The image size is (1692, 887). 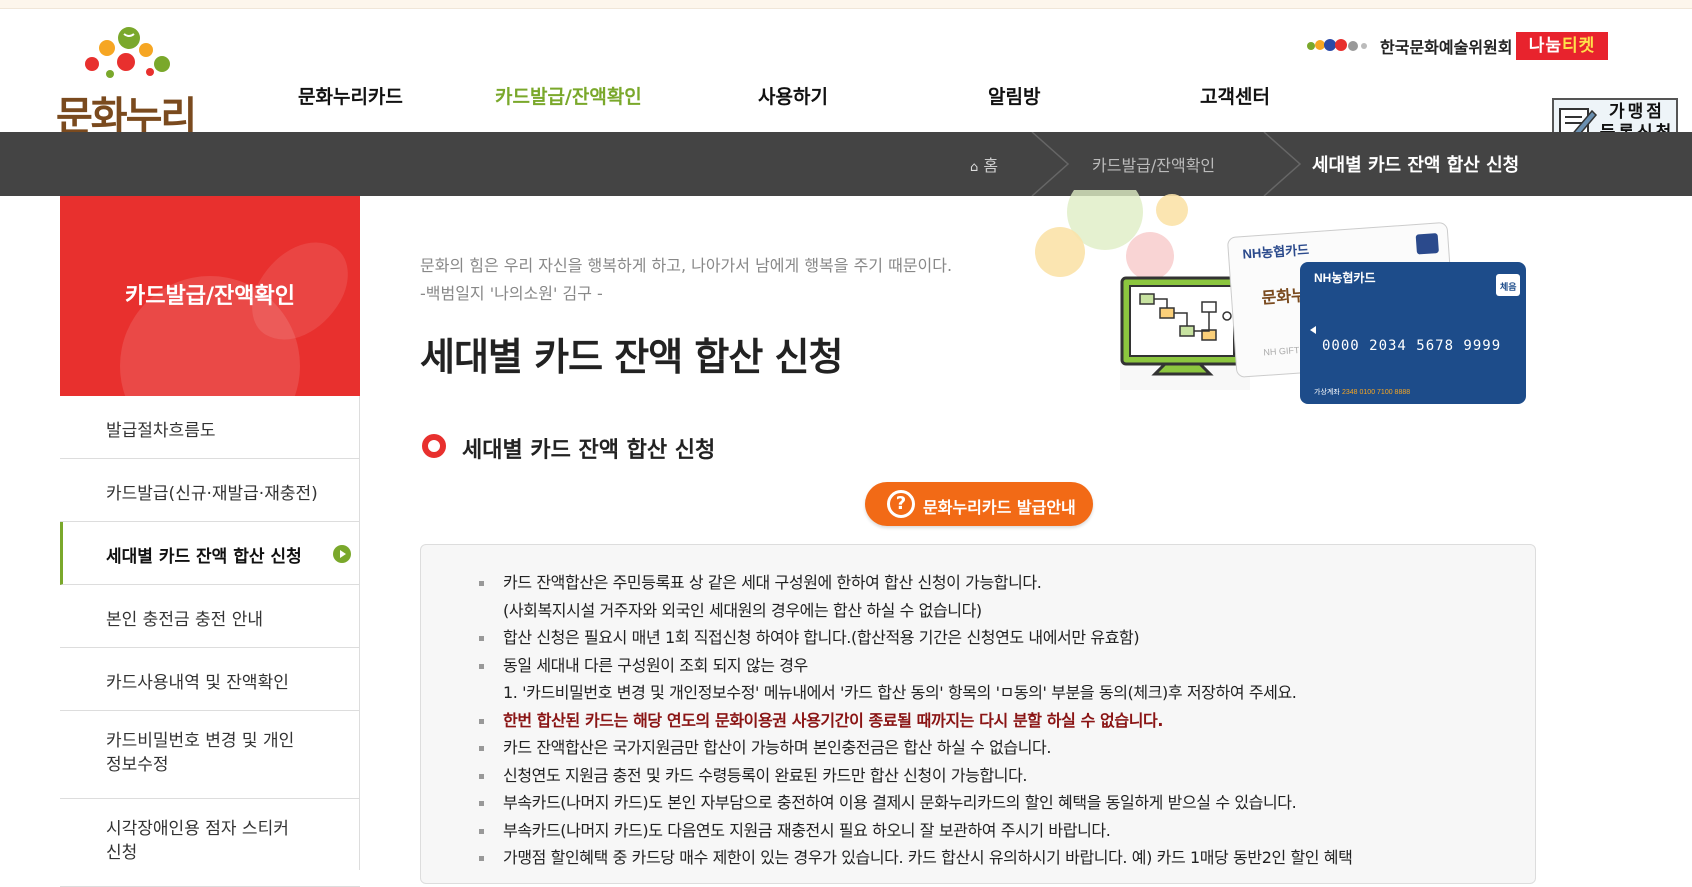 I want to click on issue-guide-button: ? 문화누리카드 발급안내, so click(x=979, y=504).